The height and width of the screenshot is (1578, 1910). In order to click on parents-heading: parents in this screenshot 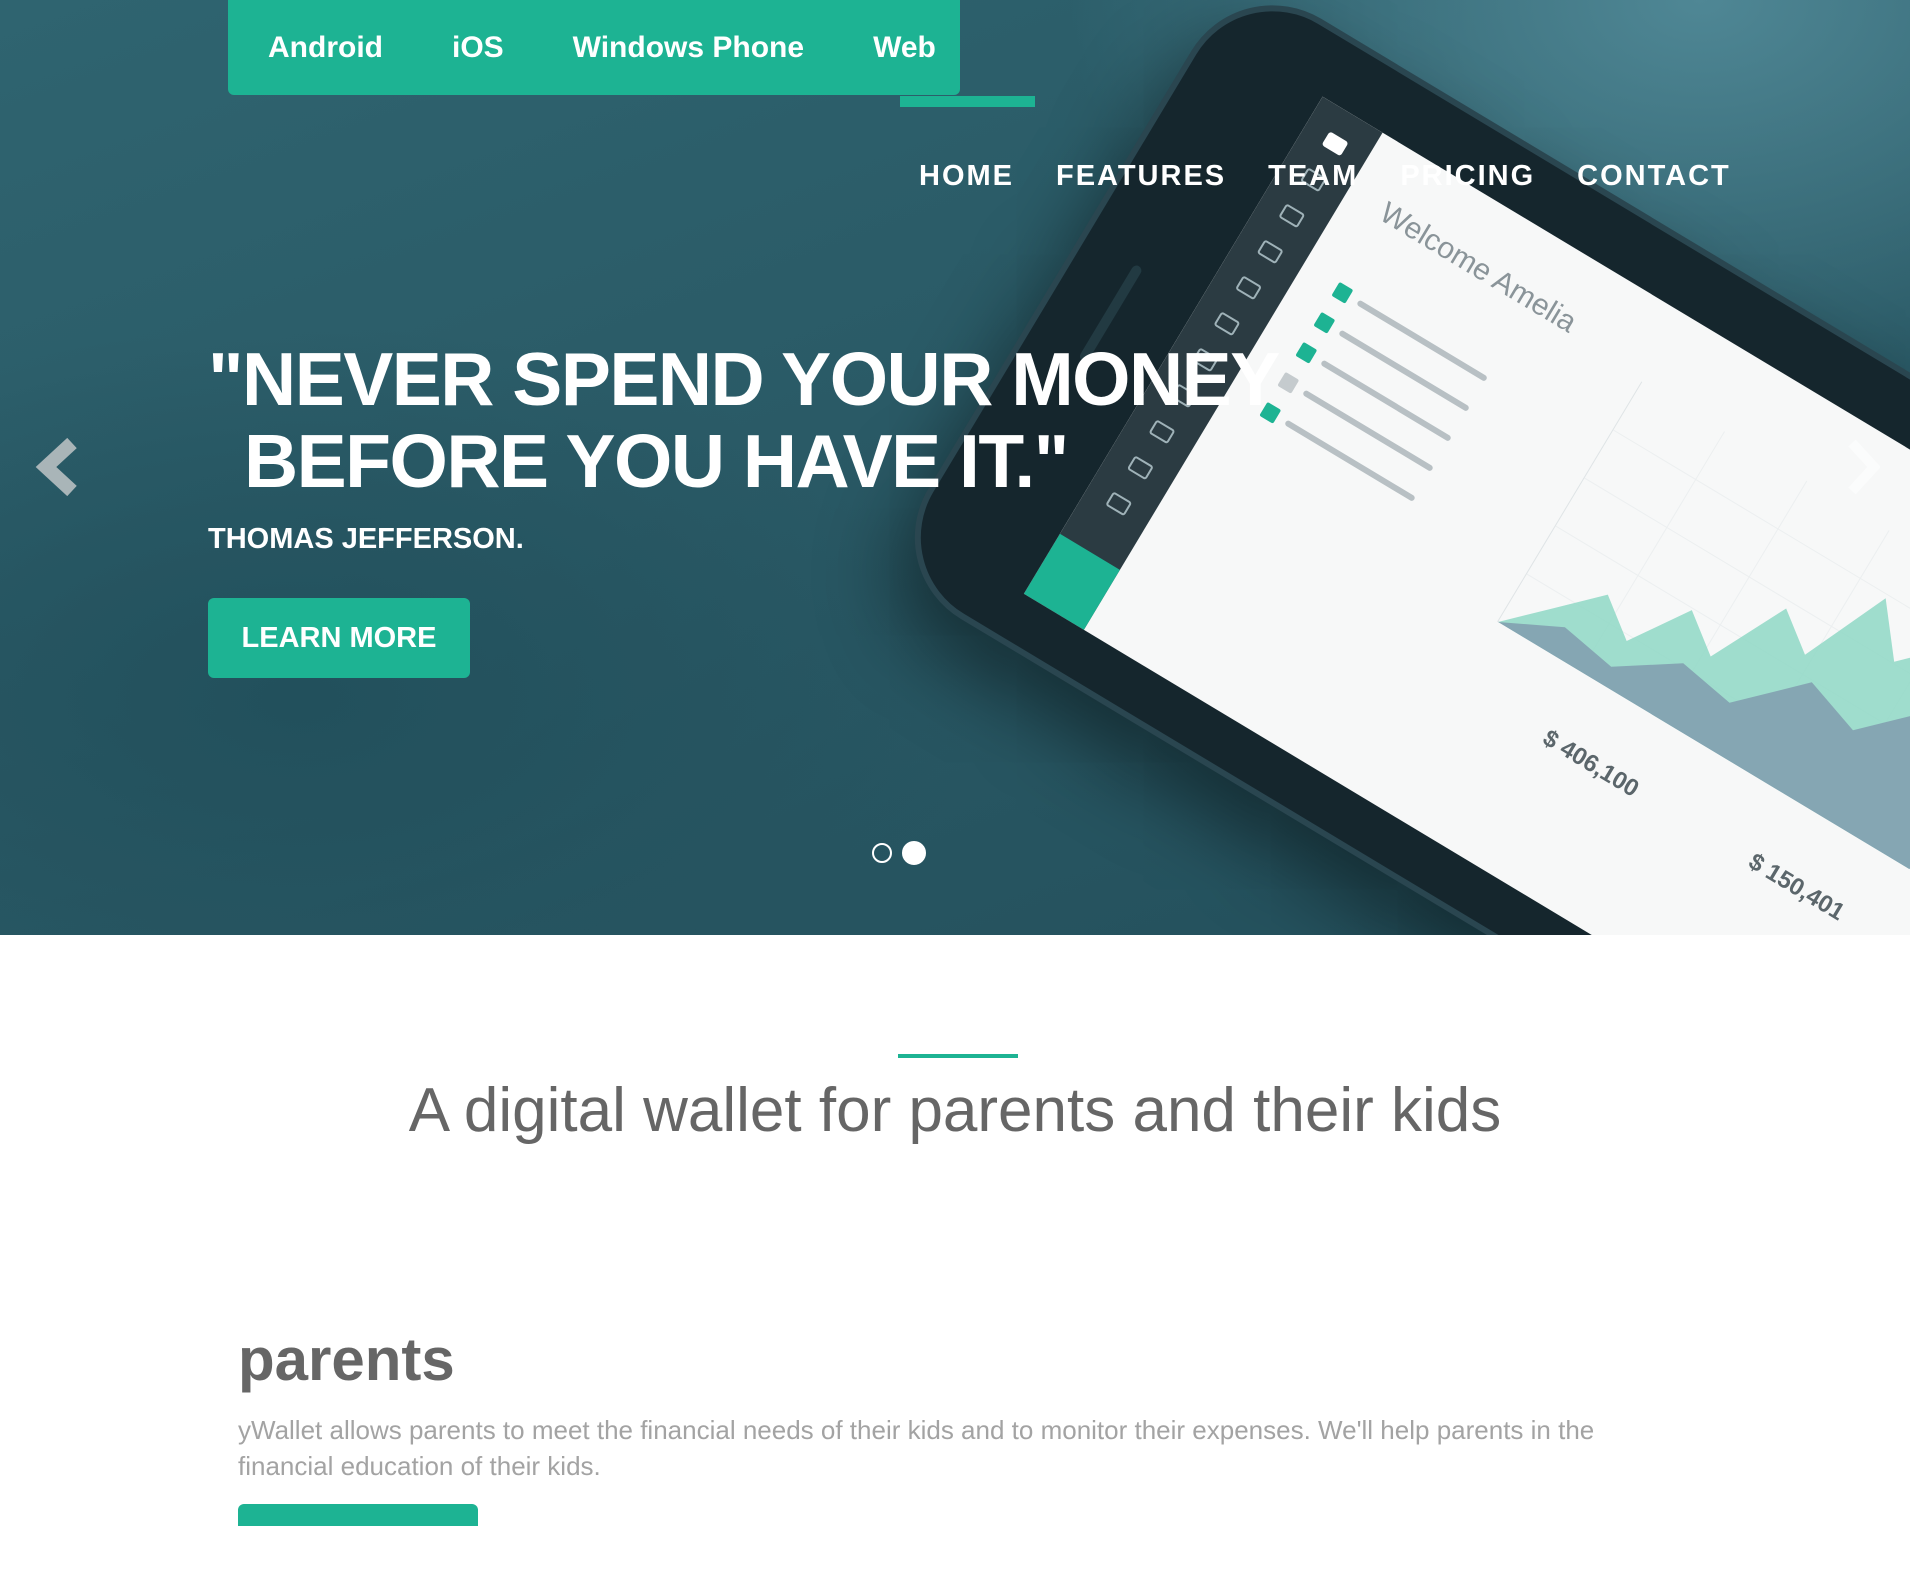, I will do `click(346, 1359)`.